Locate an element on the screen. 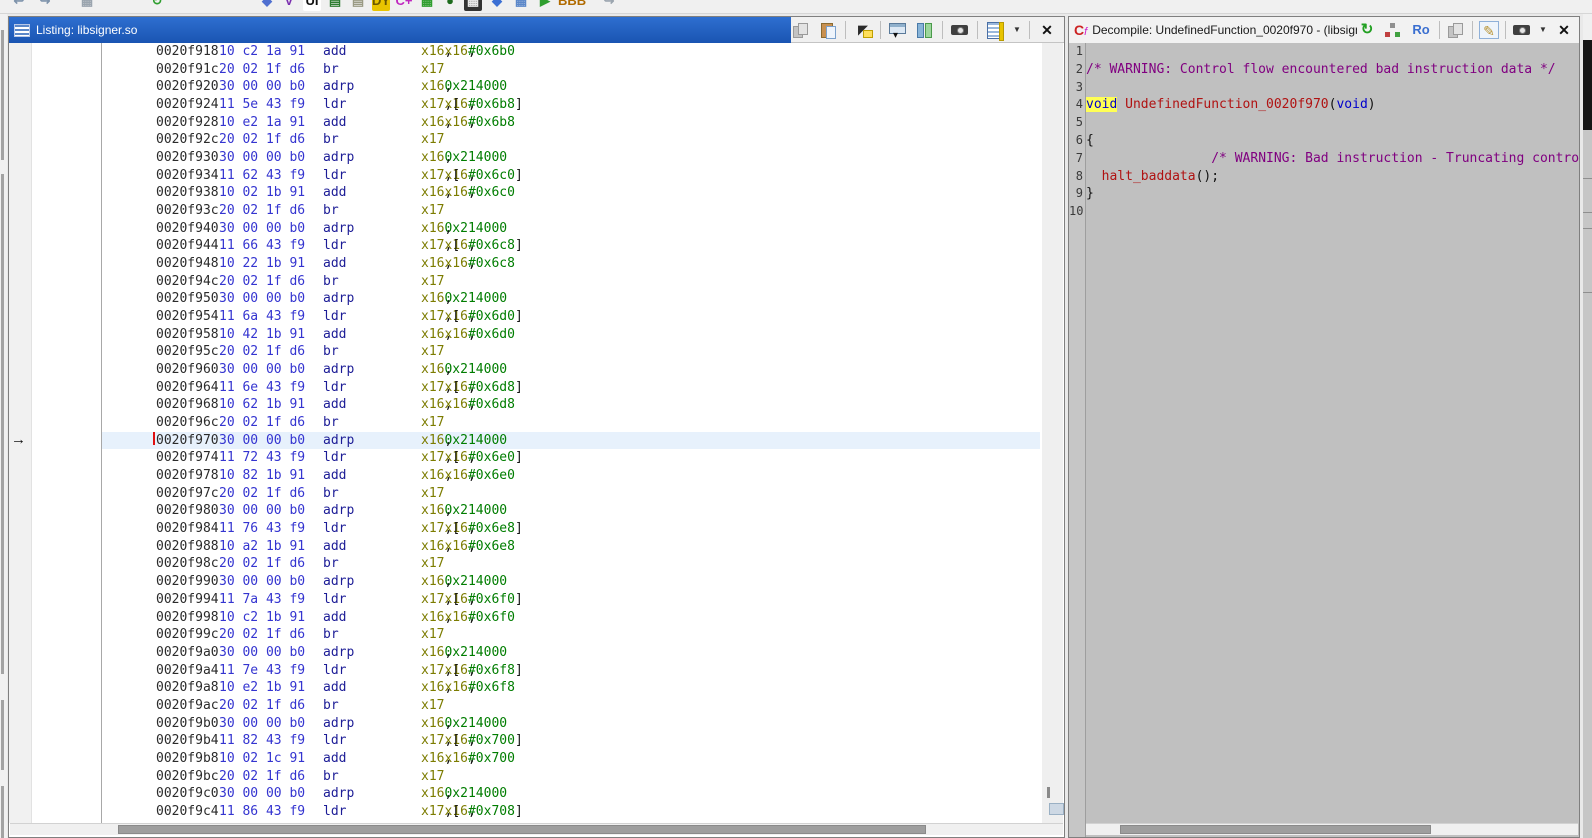  code-line: { is located at coordinates (1332, 141).